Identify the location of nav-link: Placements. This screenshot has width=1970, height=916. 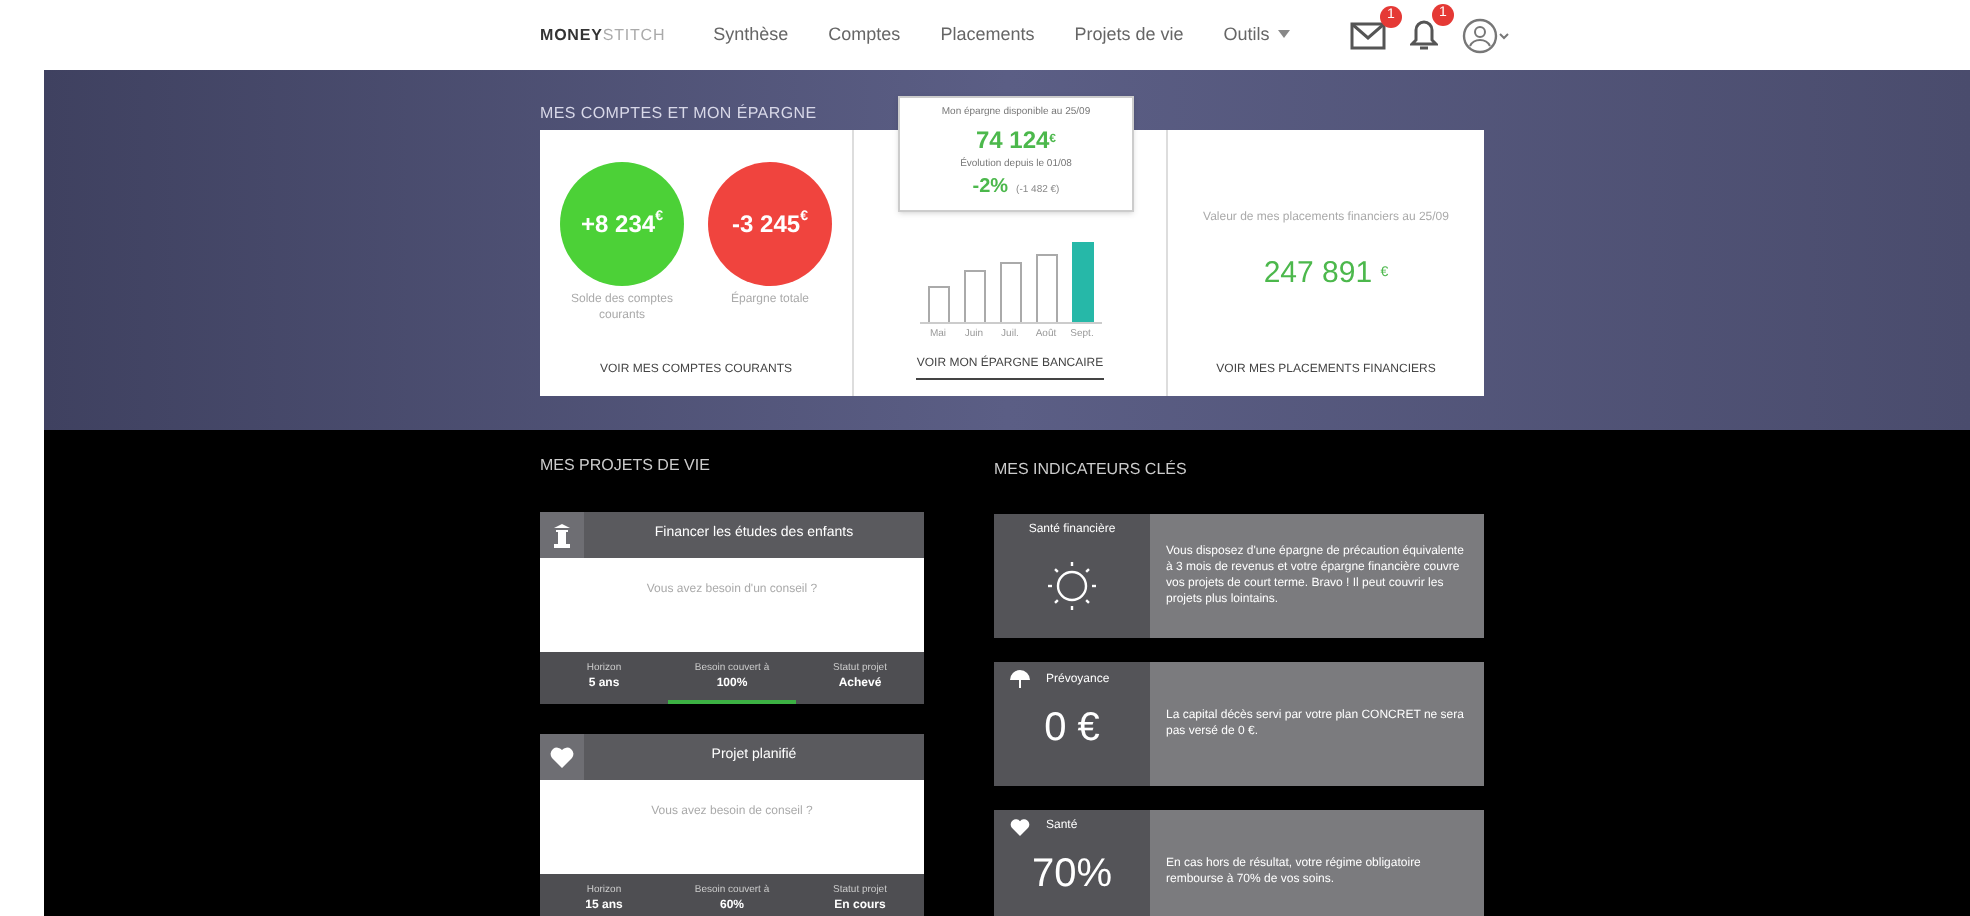
(987, 35).